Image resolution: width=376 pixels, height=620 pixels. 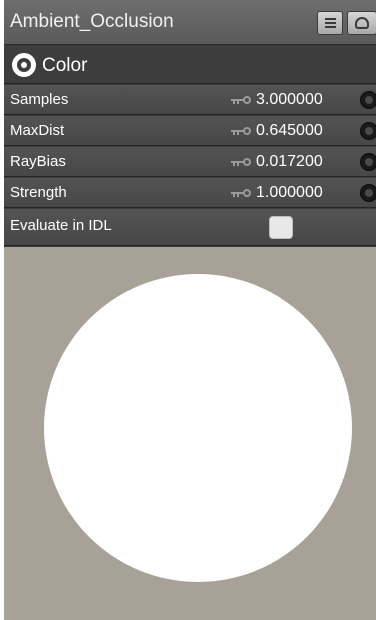 What do you see at coordinates (281, 227) in the screenshot?
I see `evaluate-in-idl-checkbox` at bounding box center [281, 227].